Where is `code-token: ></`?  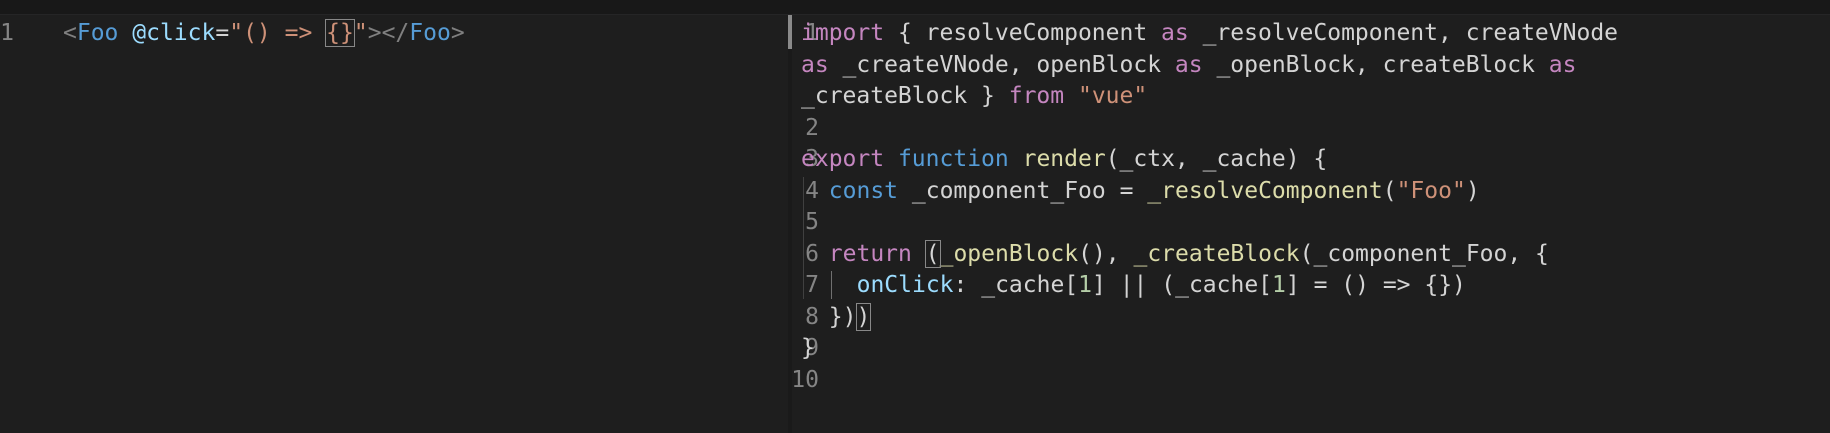 code-token: ></ is located at coordinates (388, 33).